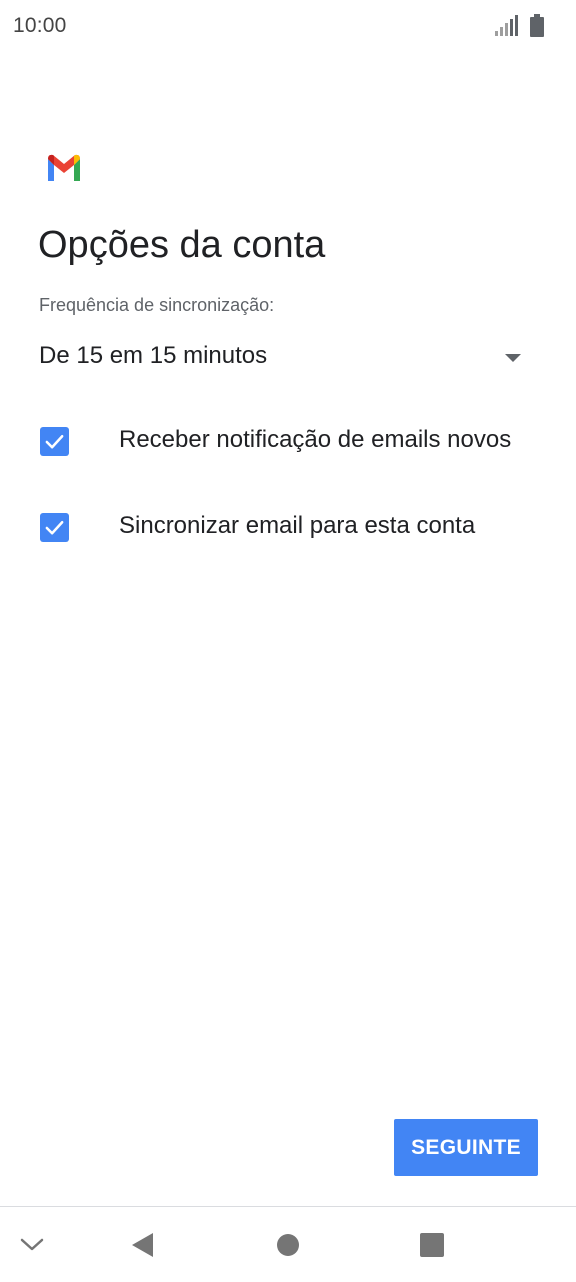  What do you see at coordinates (297, 525) in the screenshot?
I see `sync-email-label: Sincronizar email para esta conta` at bounding box center [297, 525].